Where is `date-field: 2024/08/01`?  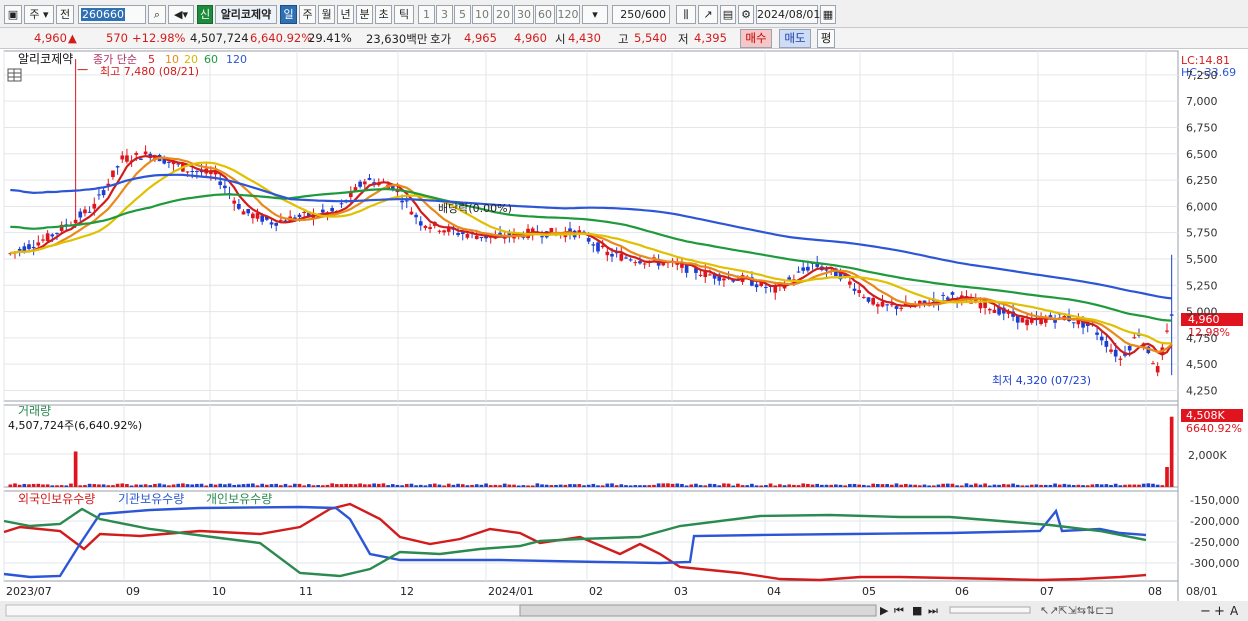 date-field: 2024/08/01 is located at coordinates (788, 14).